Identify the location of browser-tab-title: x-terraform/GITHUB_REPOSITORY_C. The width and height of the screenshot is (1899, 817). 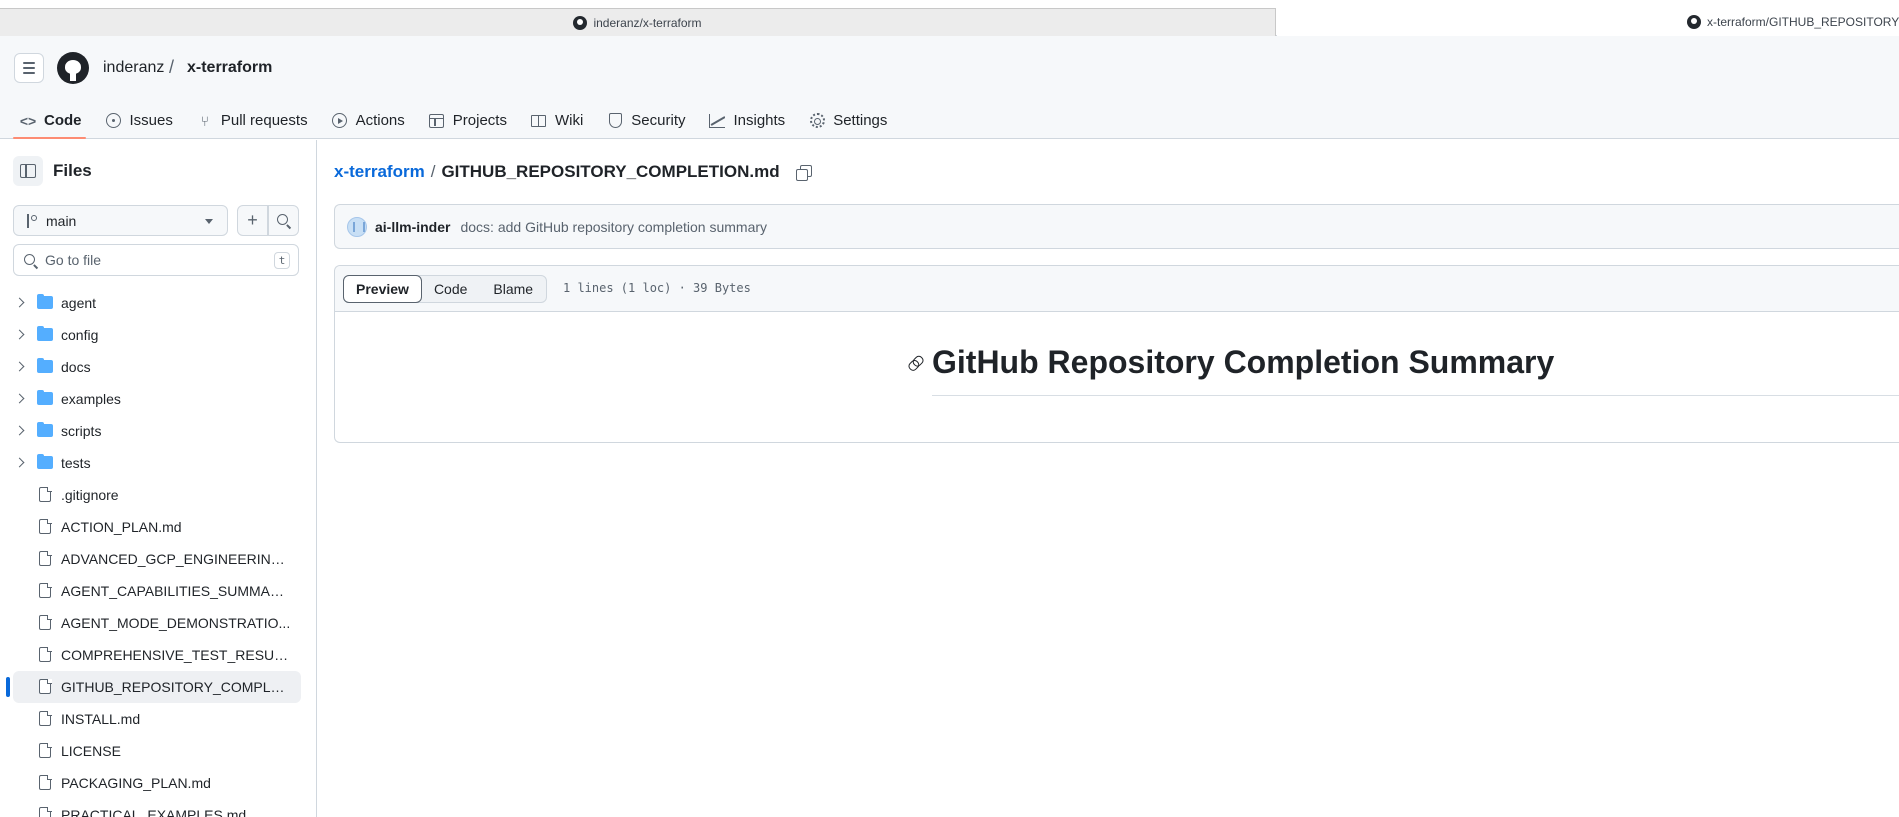
(1803, 22).